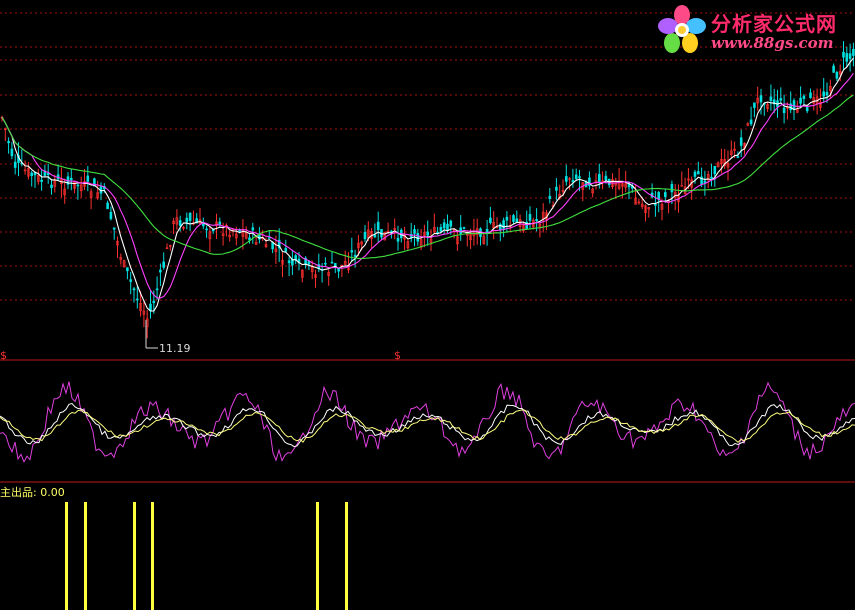  What do you see at coordinates (32, 492) in the screenshot?
I see `signal-label: 主出品: 0.00` at bounding box center [32, 492].